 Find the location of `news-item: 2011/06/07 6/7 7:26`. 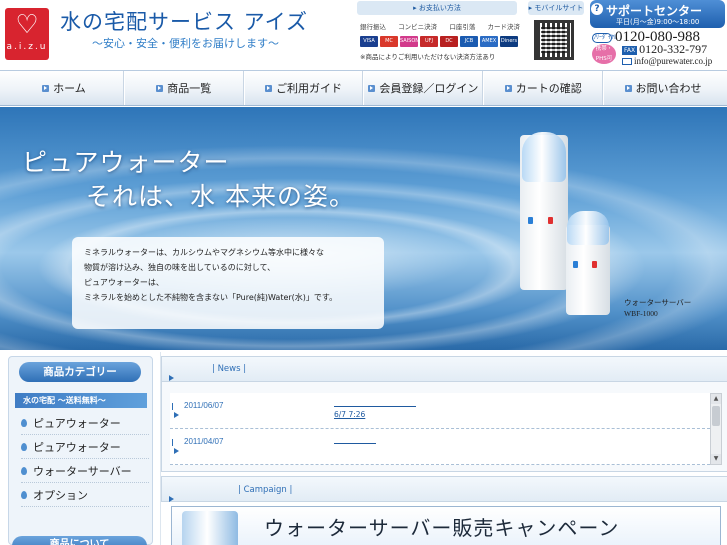

news-item: 2011/06/07 6/7 7:26 is located at coordinates (440, 411).